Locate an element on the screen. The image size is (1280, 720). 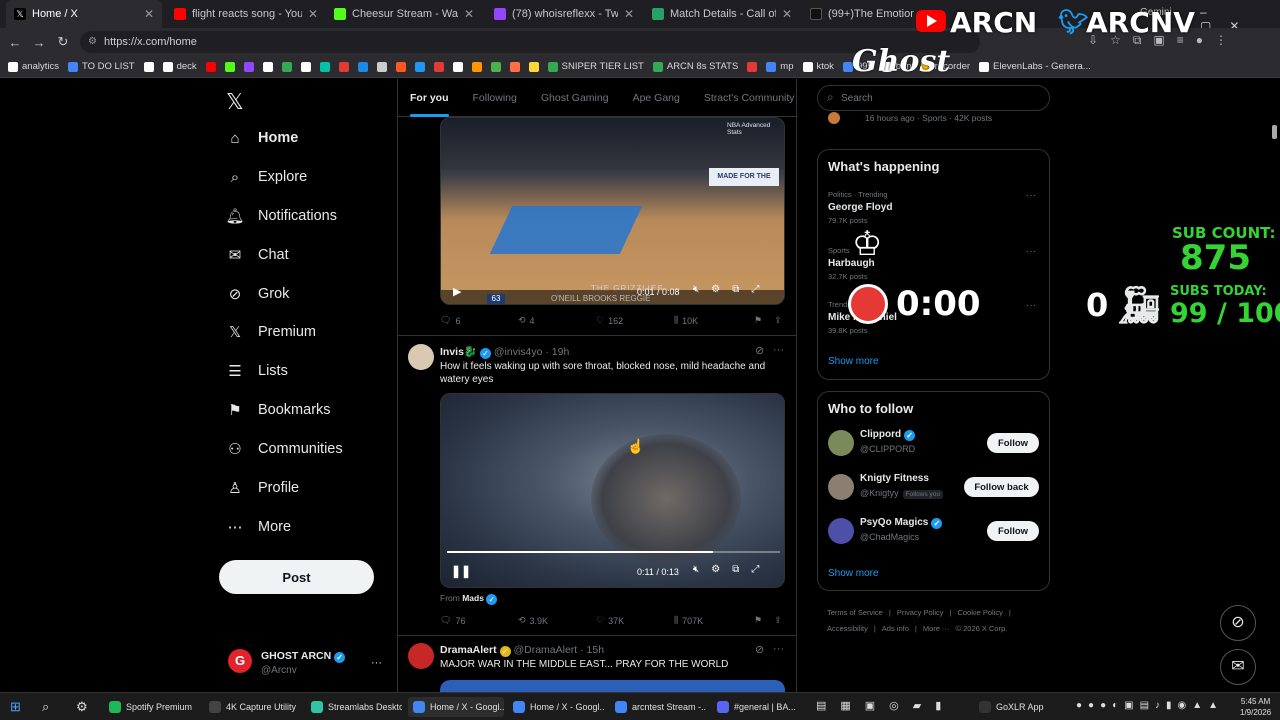
taskbar-app: Streamlabs Desktop is located at coordinates (354, 707).